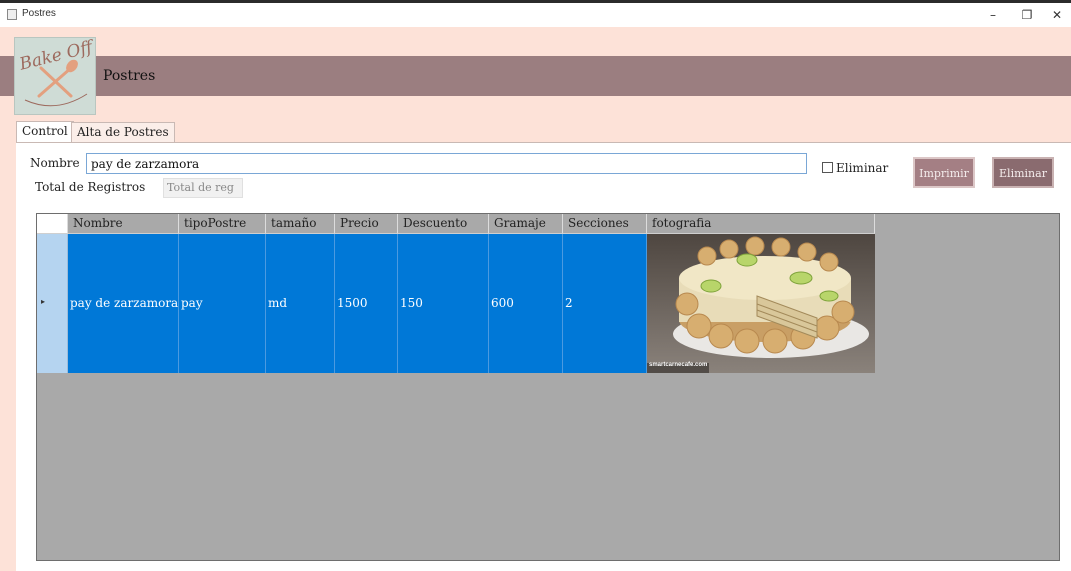 Image resolution: width=1071 pixels, height=571 pixels. I want to click on column-header-tipopostre: tipoPostre, so click(222, 224).